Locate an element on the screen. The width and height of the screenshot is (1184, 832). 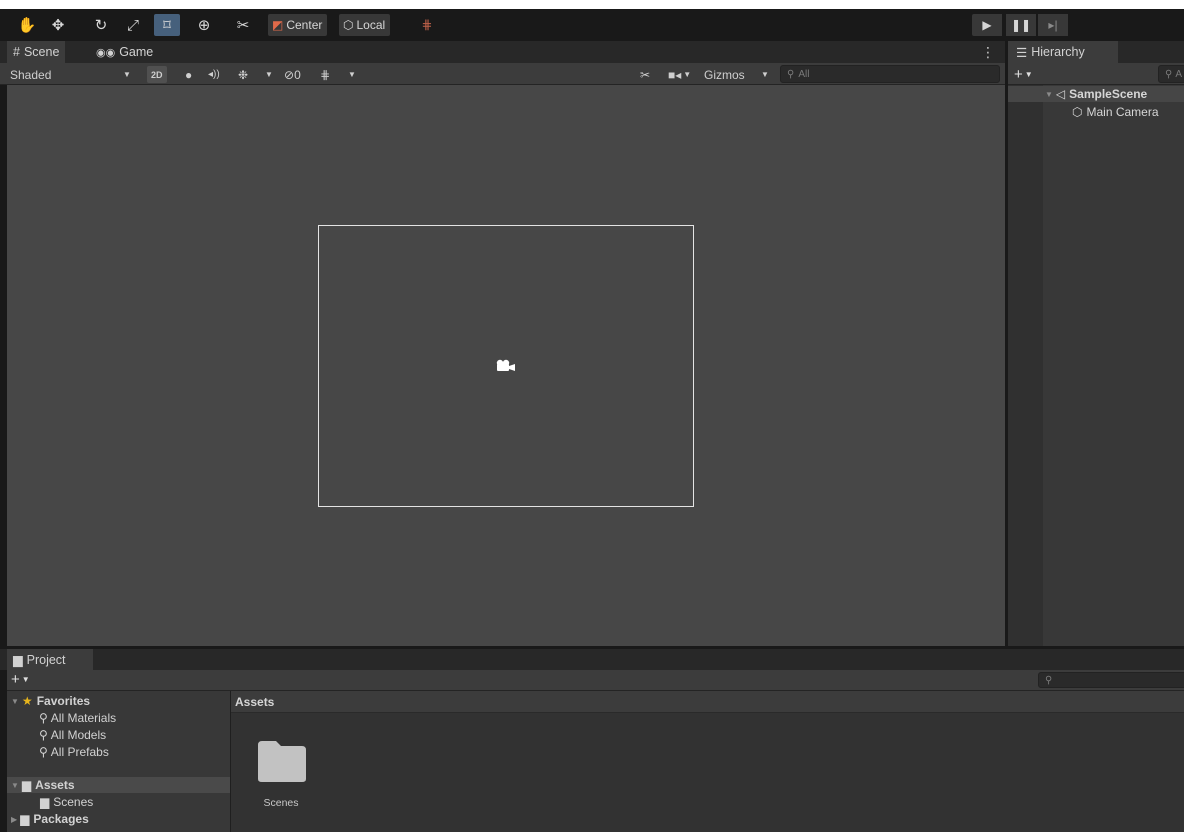
pivot-icon: ◩ is located at coordinates (278, 25).